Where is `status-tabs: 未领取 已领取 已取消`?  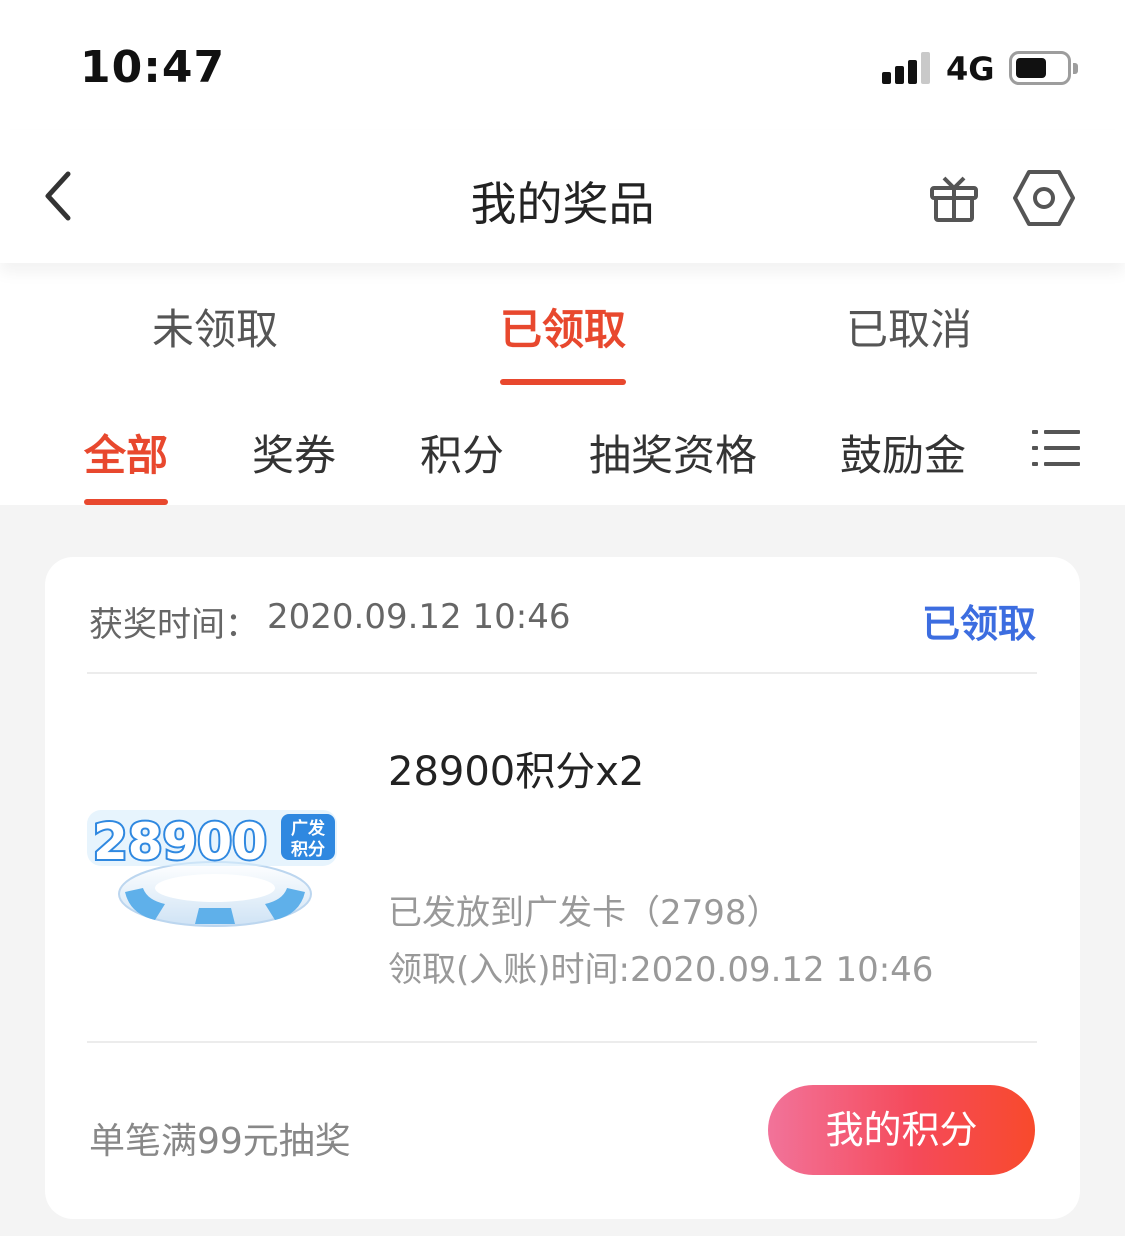
status-tabs: 未领取 已领取 已取消 is located at coordinates (562, 340).